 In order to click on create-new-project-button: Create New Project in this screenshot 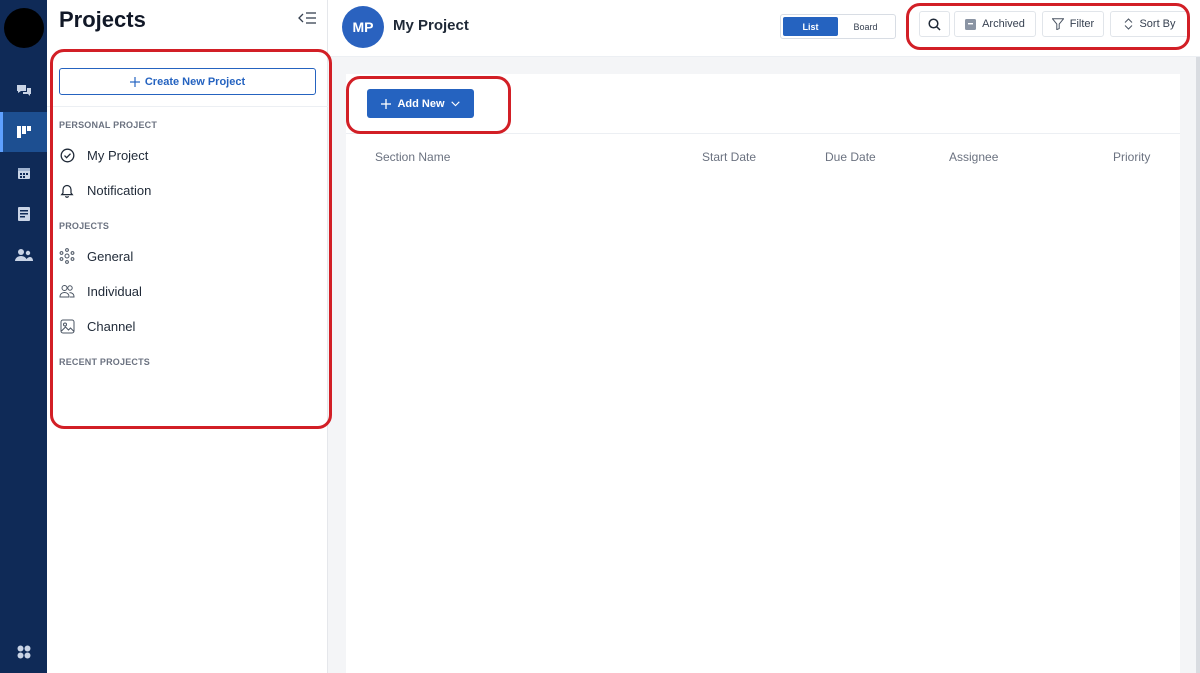, I will do `click(187, 81)`.